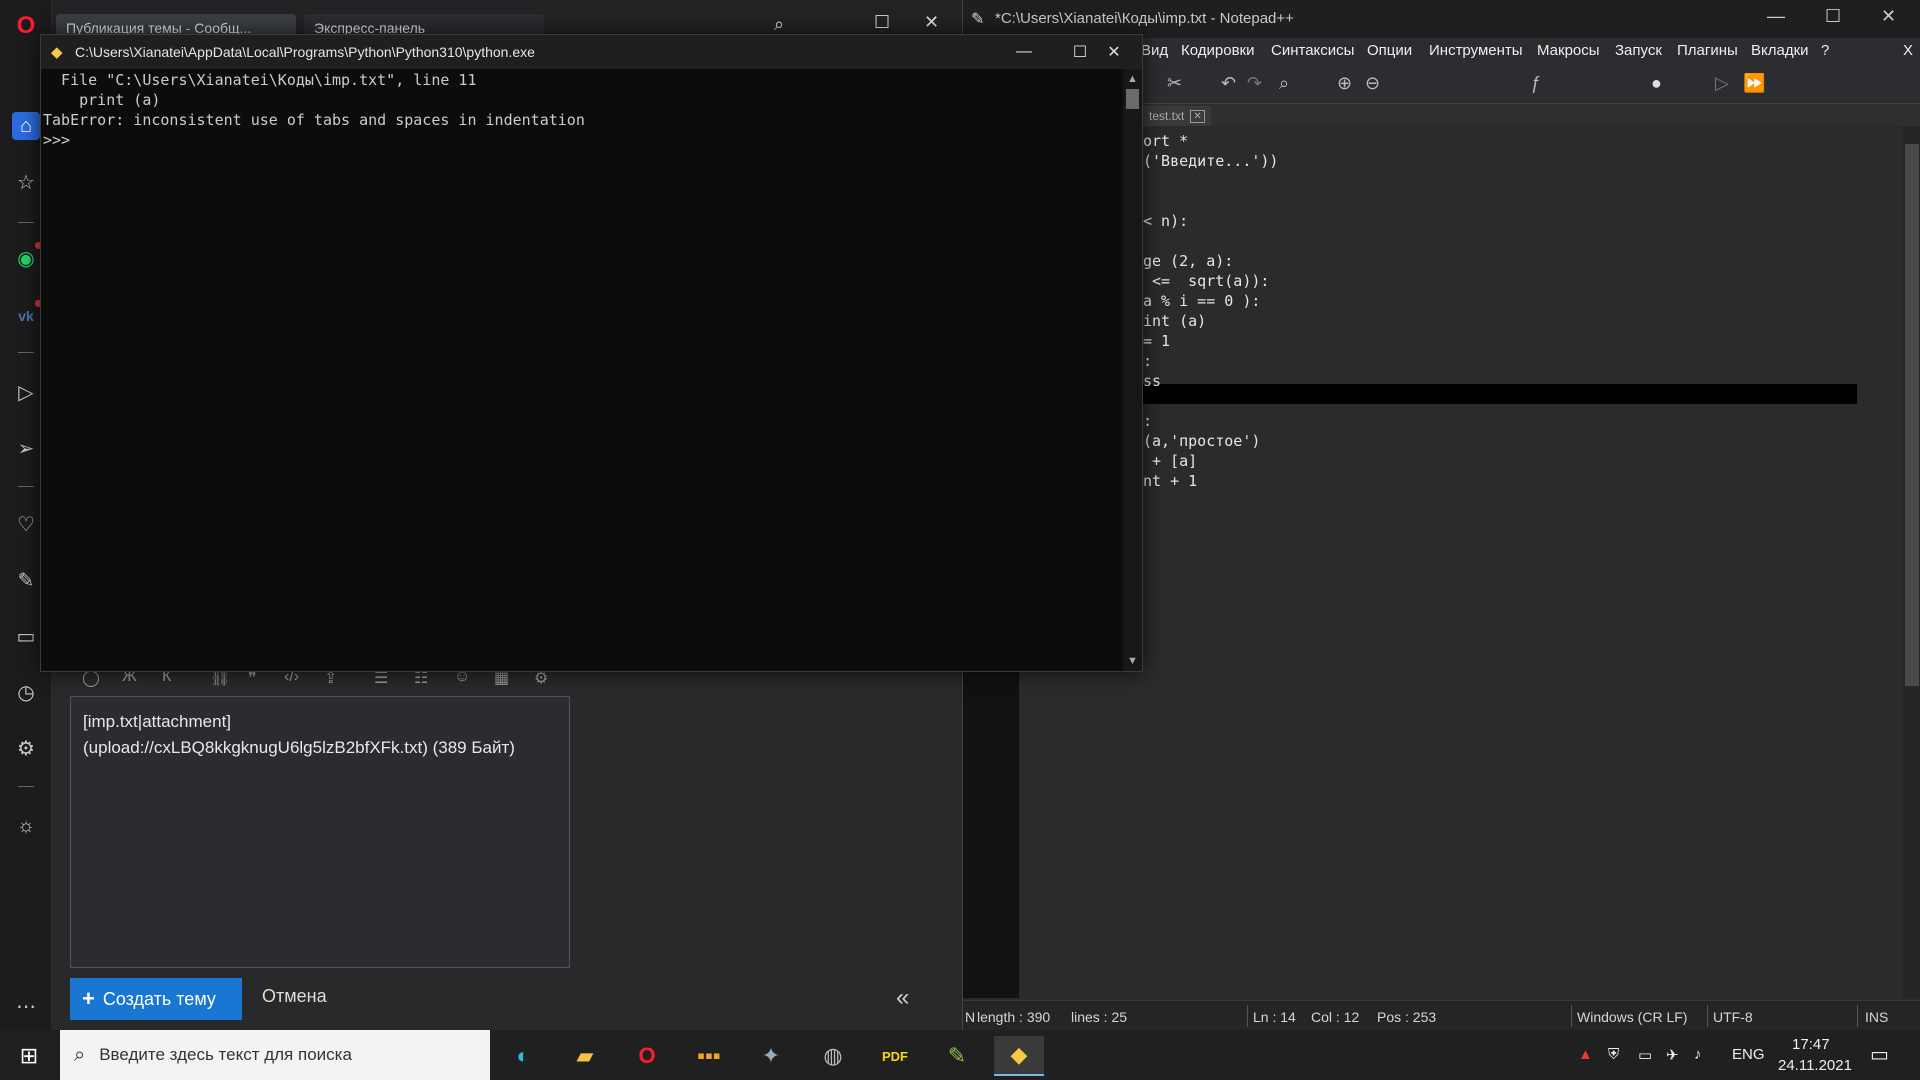 This screenshot has height=1080, width=1920. What do you see at coordinates (27, 257) in the screenshot?
I see `whatsapp-icon: ◉` at bounding box center [27, 257].